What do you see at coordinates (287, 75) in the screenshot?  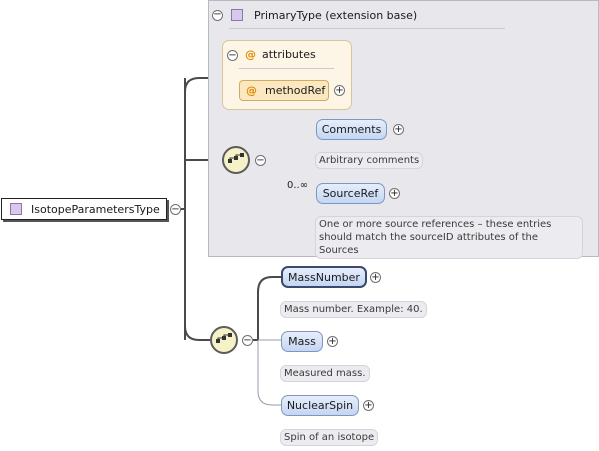 I see `attributes-group: − @ attributes @ methodRef +` at bounding box center [287, 75].